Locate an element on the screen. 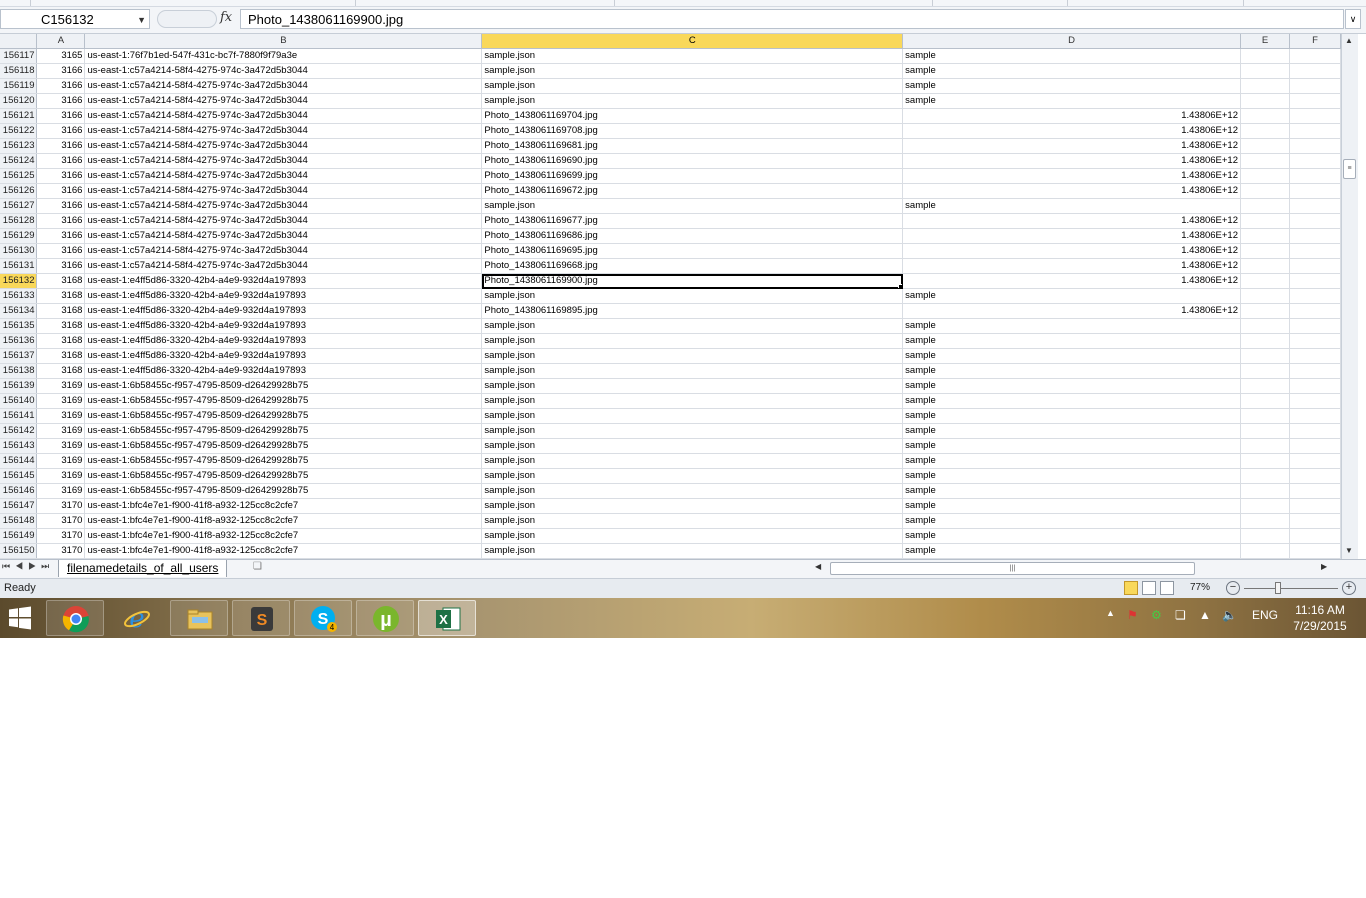  insert-sheet-icon: ❏ is located at coordinates (263, 568).